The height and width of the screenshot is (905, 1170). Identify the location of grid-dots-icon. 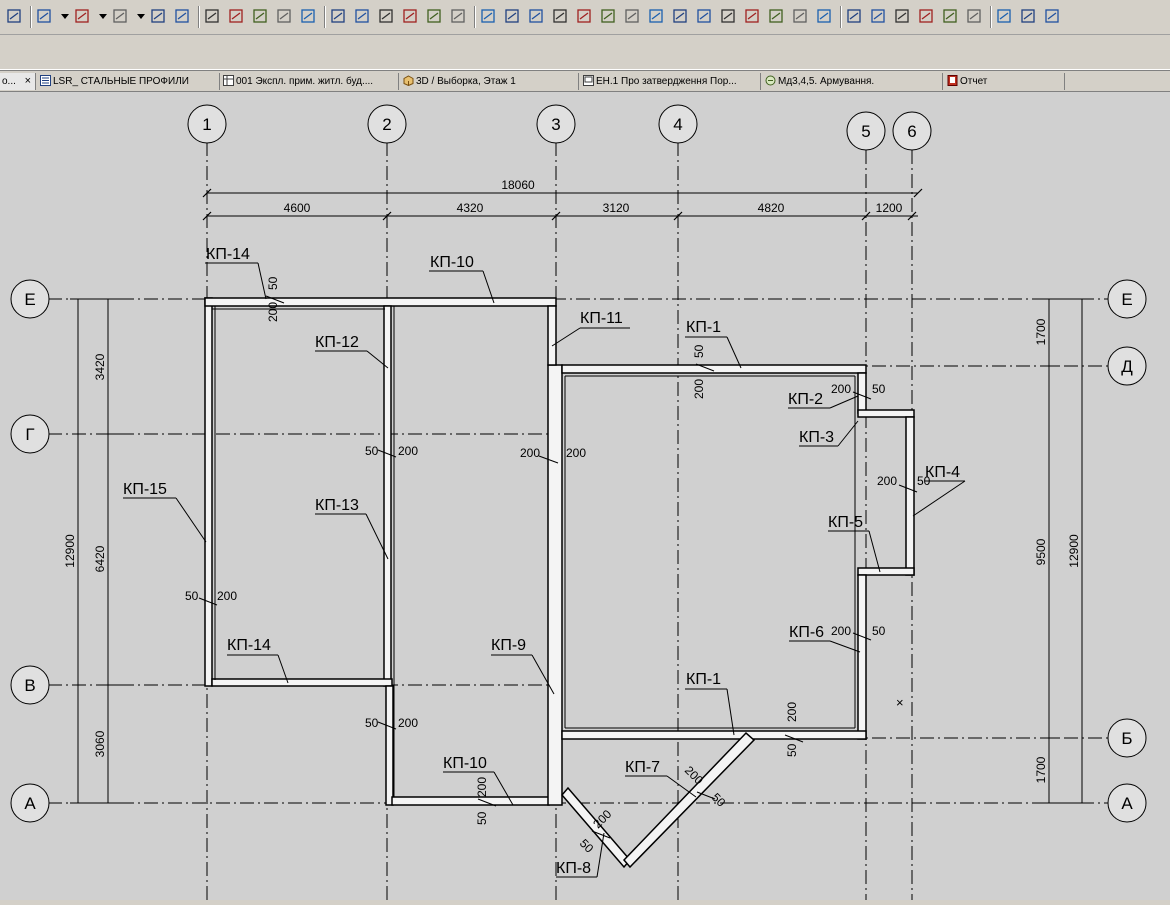
(120, 16).